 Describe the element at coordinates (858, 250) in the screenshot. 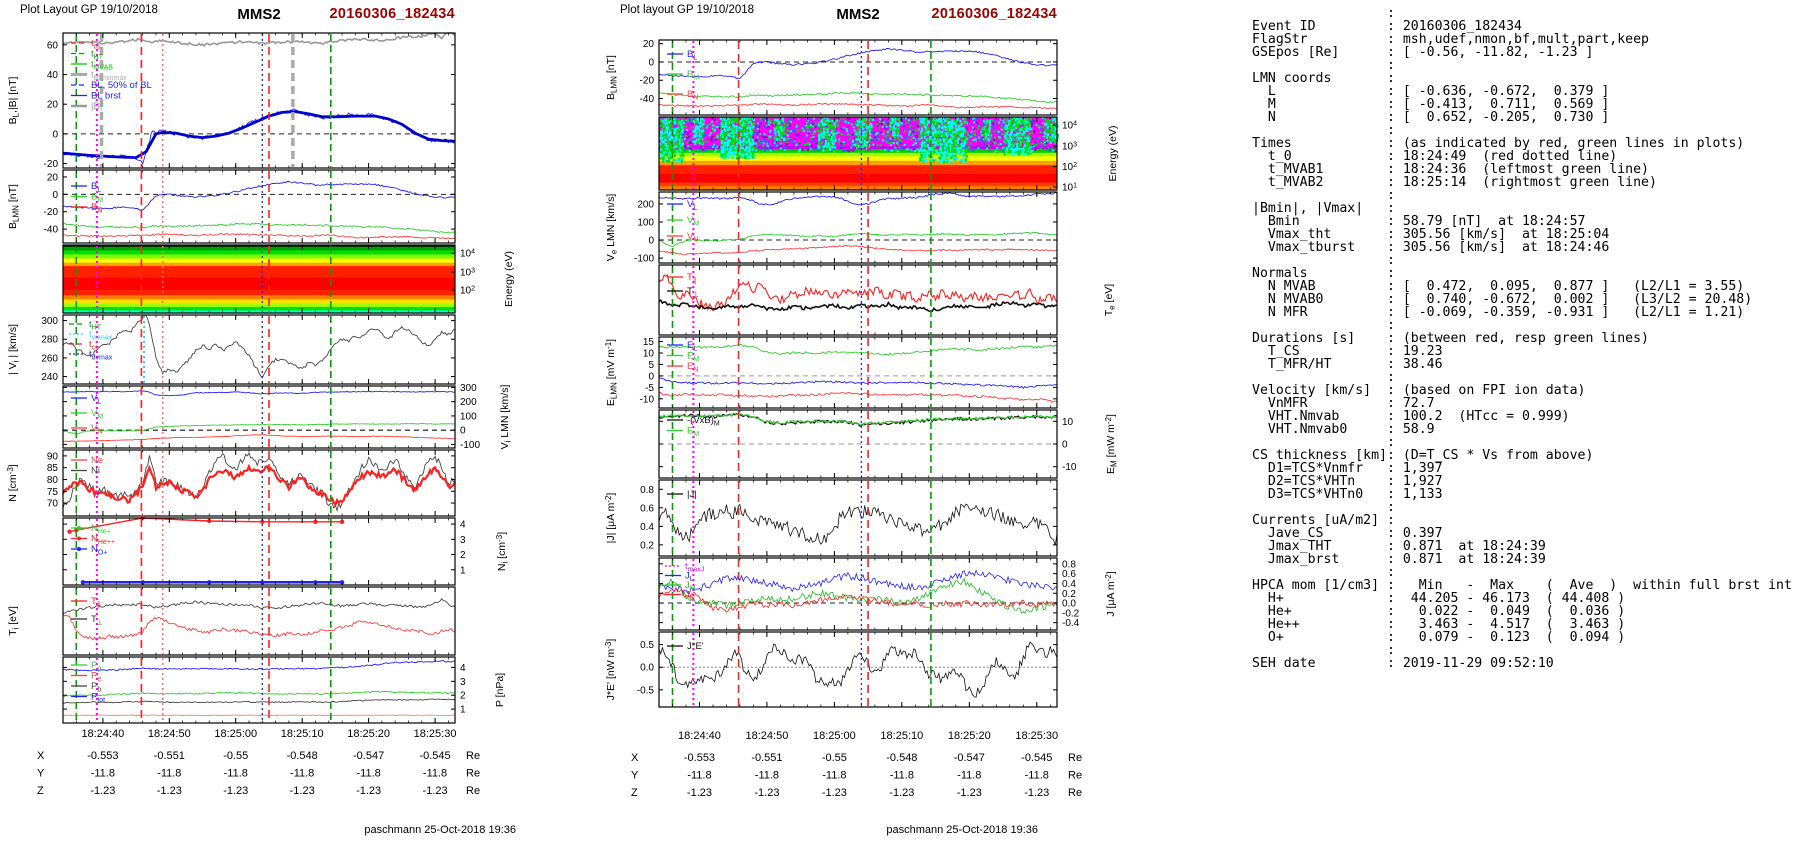

I see `mid-series-VeN` at that location.